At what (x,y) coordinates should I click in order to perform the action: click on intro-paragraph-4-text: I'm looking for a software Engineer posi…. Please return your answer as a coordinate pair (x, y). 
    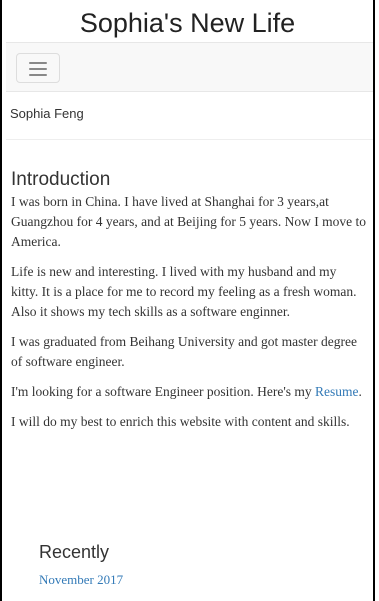
    Looking at the image, I should click on (163, 391).